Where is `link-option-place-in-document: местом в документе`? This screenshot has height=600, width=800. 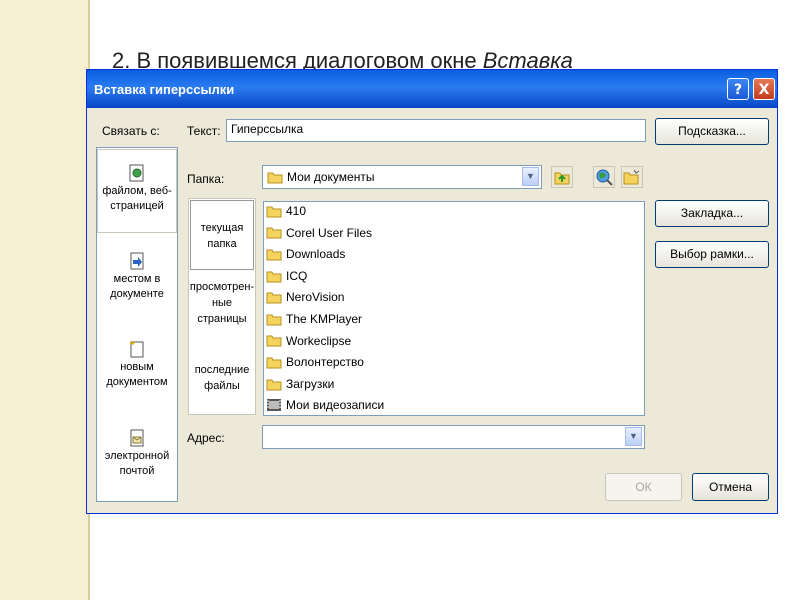
link-option-place-in-document: местом в документе is located at coordinates (137, 277).